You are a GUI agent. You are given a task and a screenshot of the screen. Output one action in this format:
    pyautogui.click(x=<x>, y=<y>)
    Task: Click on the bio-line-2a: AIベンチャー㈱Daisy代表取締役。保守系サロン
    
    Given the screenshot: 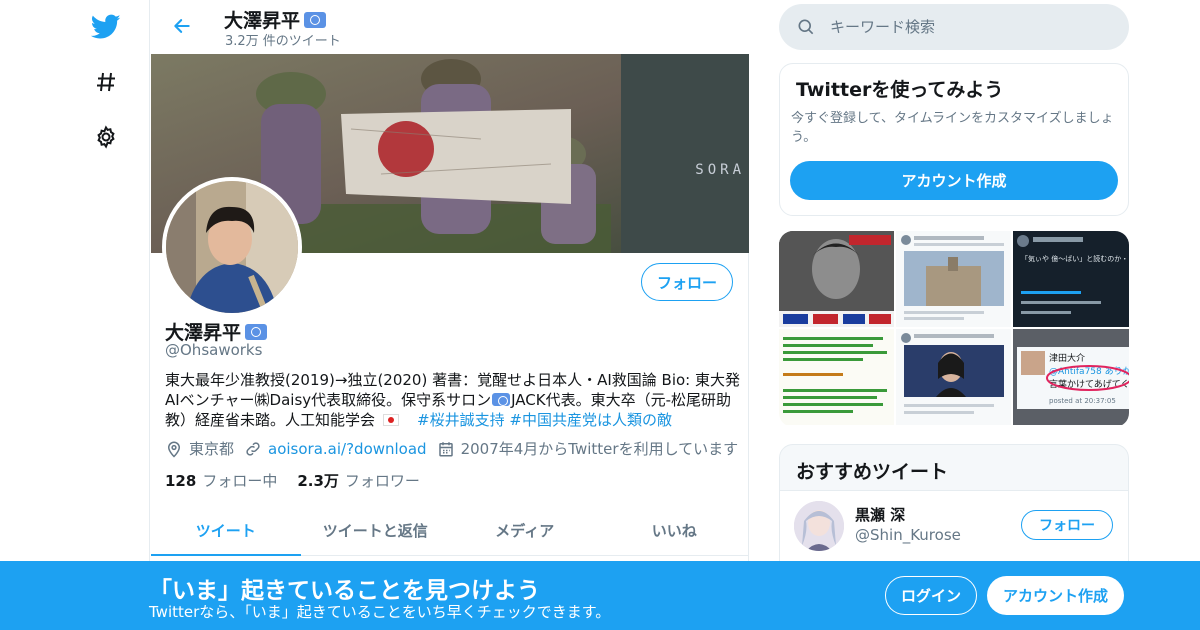 What is the action you would take?
    pyautogui.click(x=328, y=400)
    